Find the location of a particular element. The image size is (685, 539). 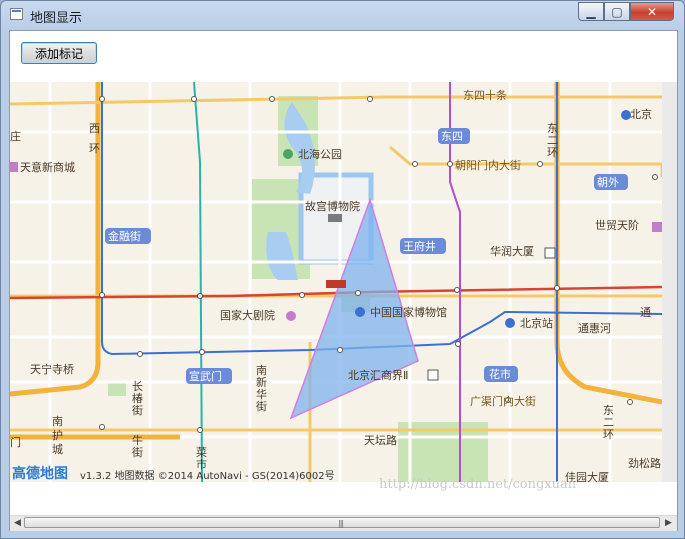

map-label: 广渠门内大街 is located at coordinates (503, 401).